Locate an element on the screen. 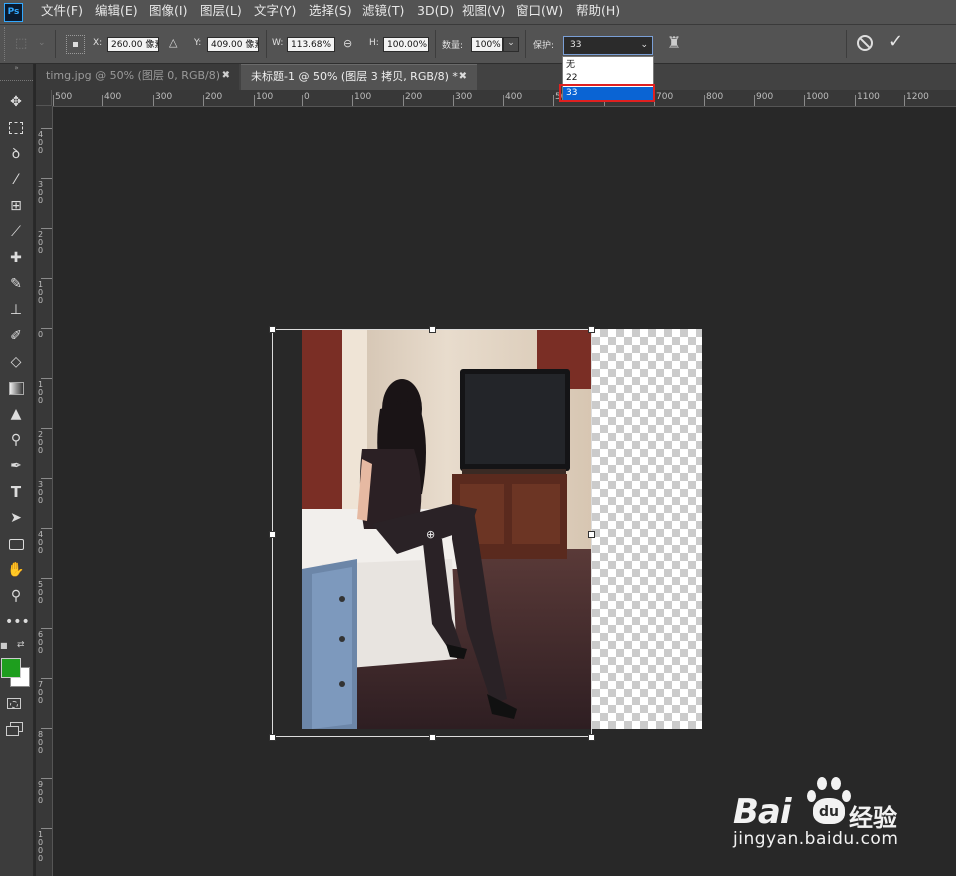  ruler-label: 300 is located at coordinates (464, 97).